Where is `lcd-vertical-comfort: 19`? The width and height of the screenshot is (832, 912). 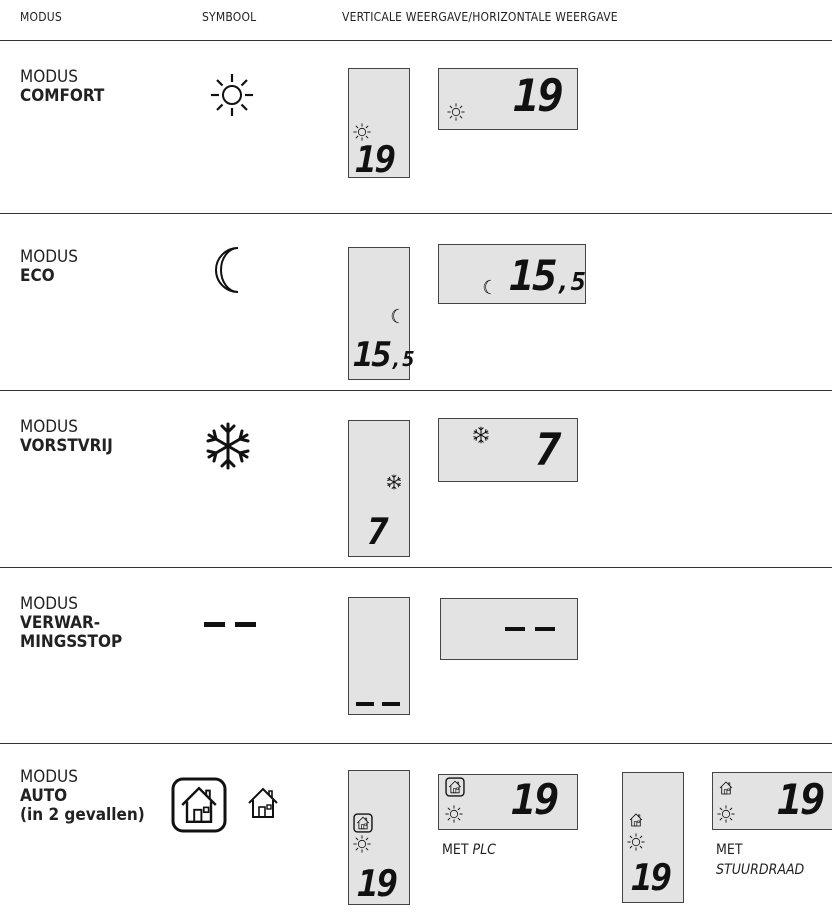
lcd-vertical-comfort: 19 is located at coordinates (379, 124).